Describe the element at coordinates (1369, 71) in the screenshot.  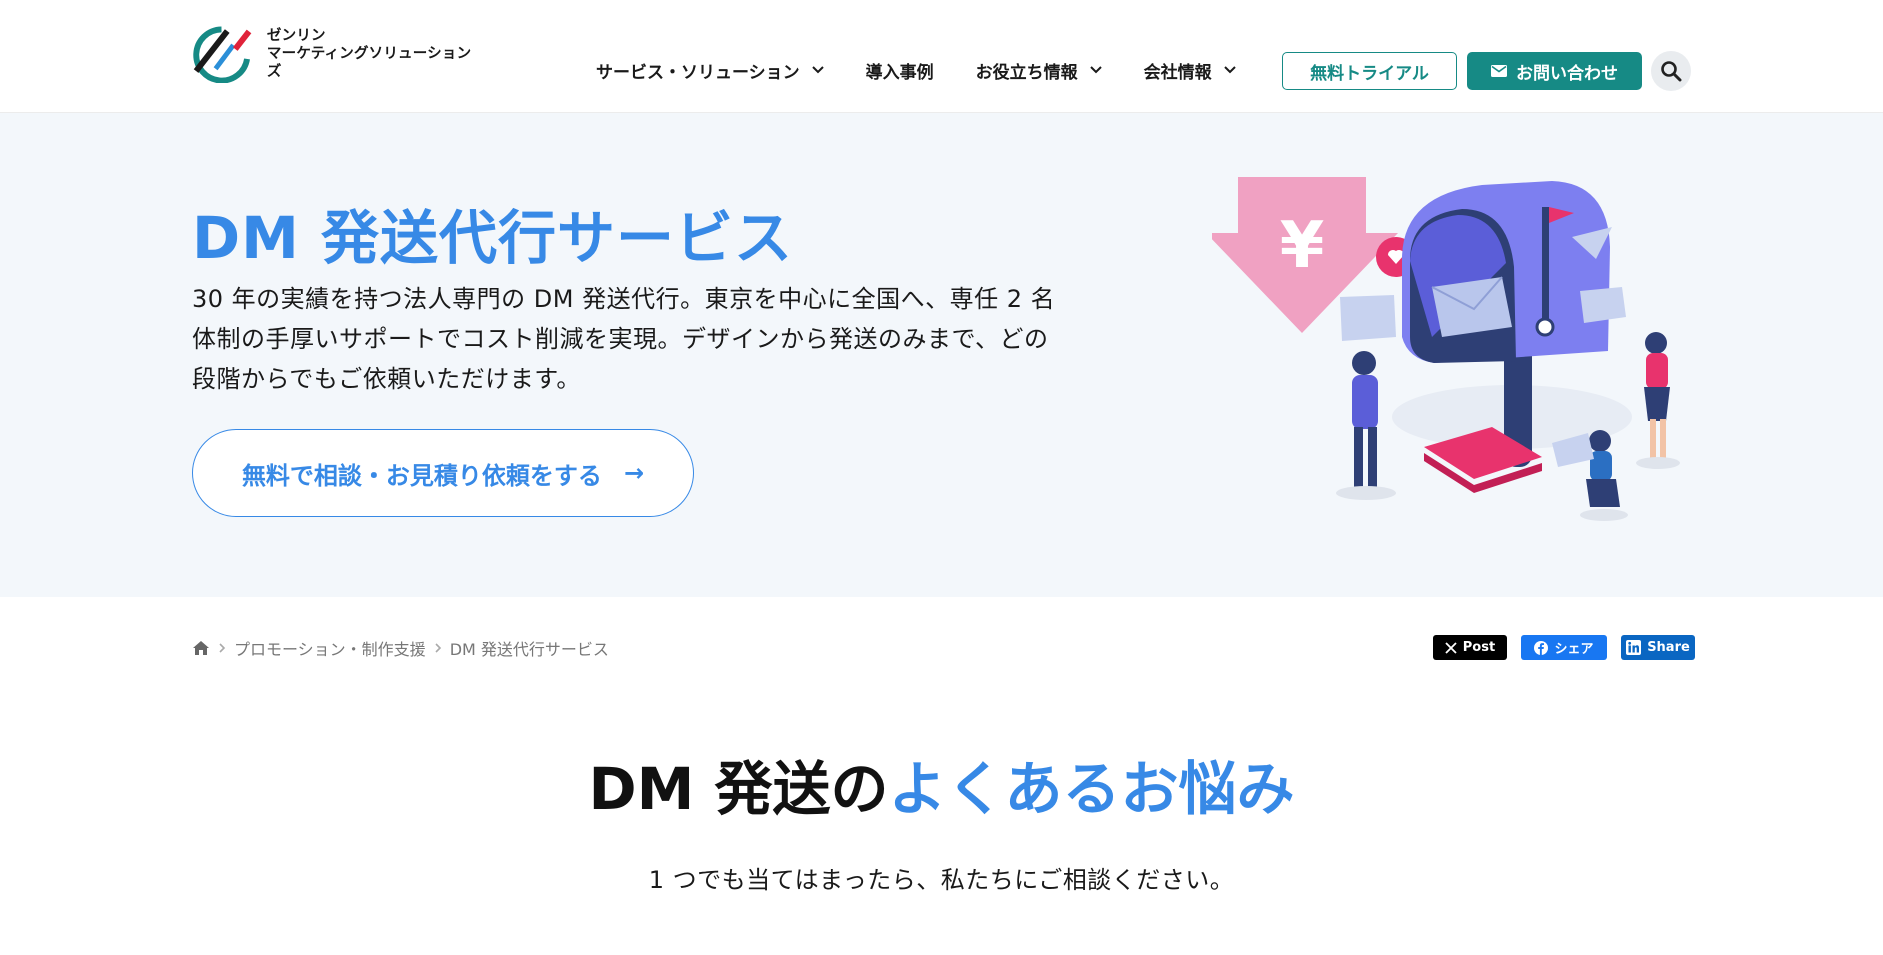
I see `free-trial-button: 無料トライアル` at that location.